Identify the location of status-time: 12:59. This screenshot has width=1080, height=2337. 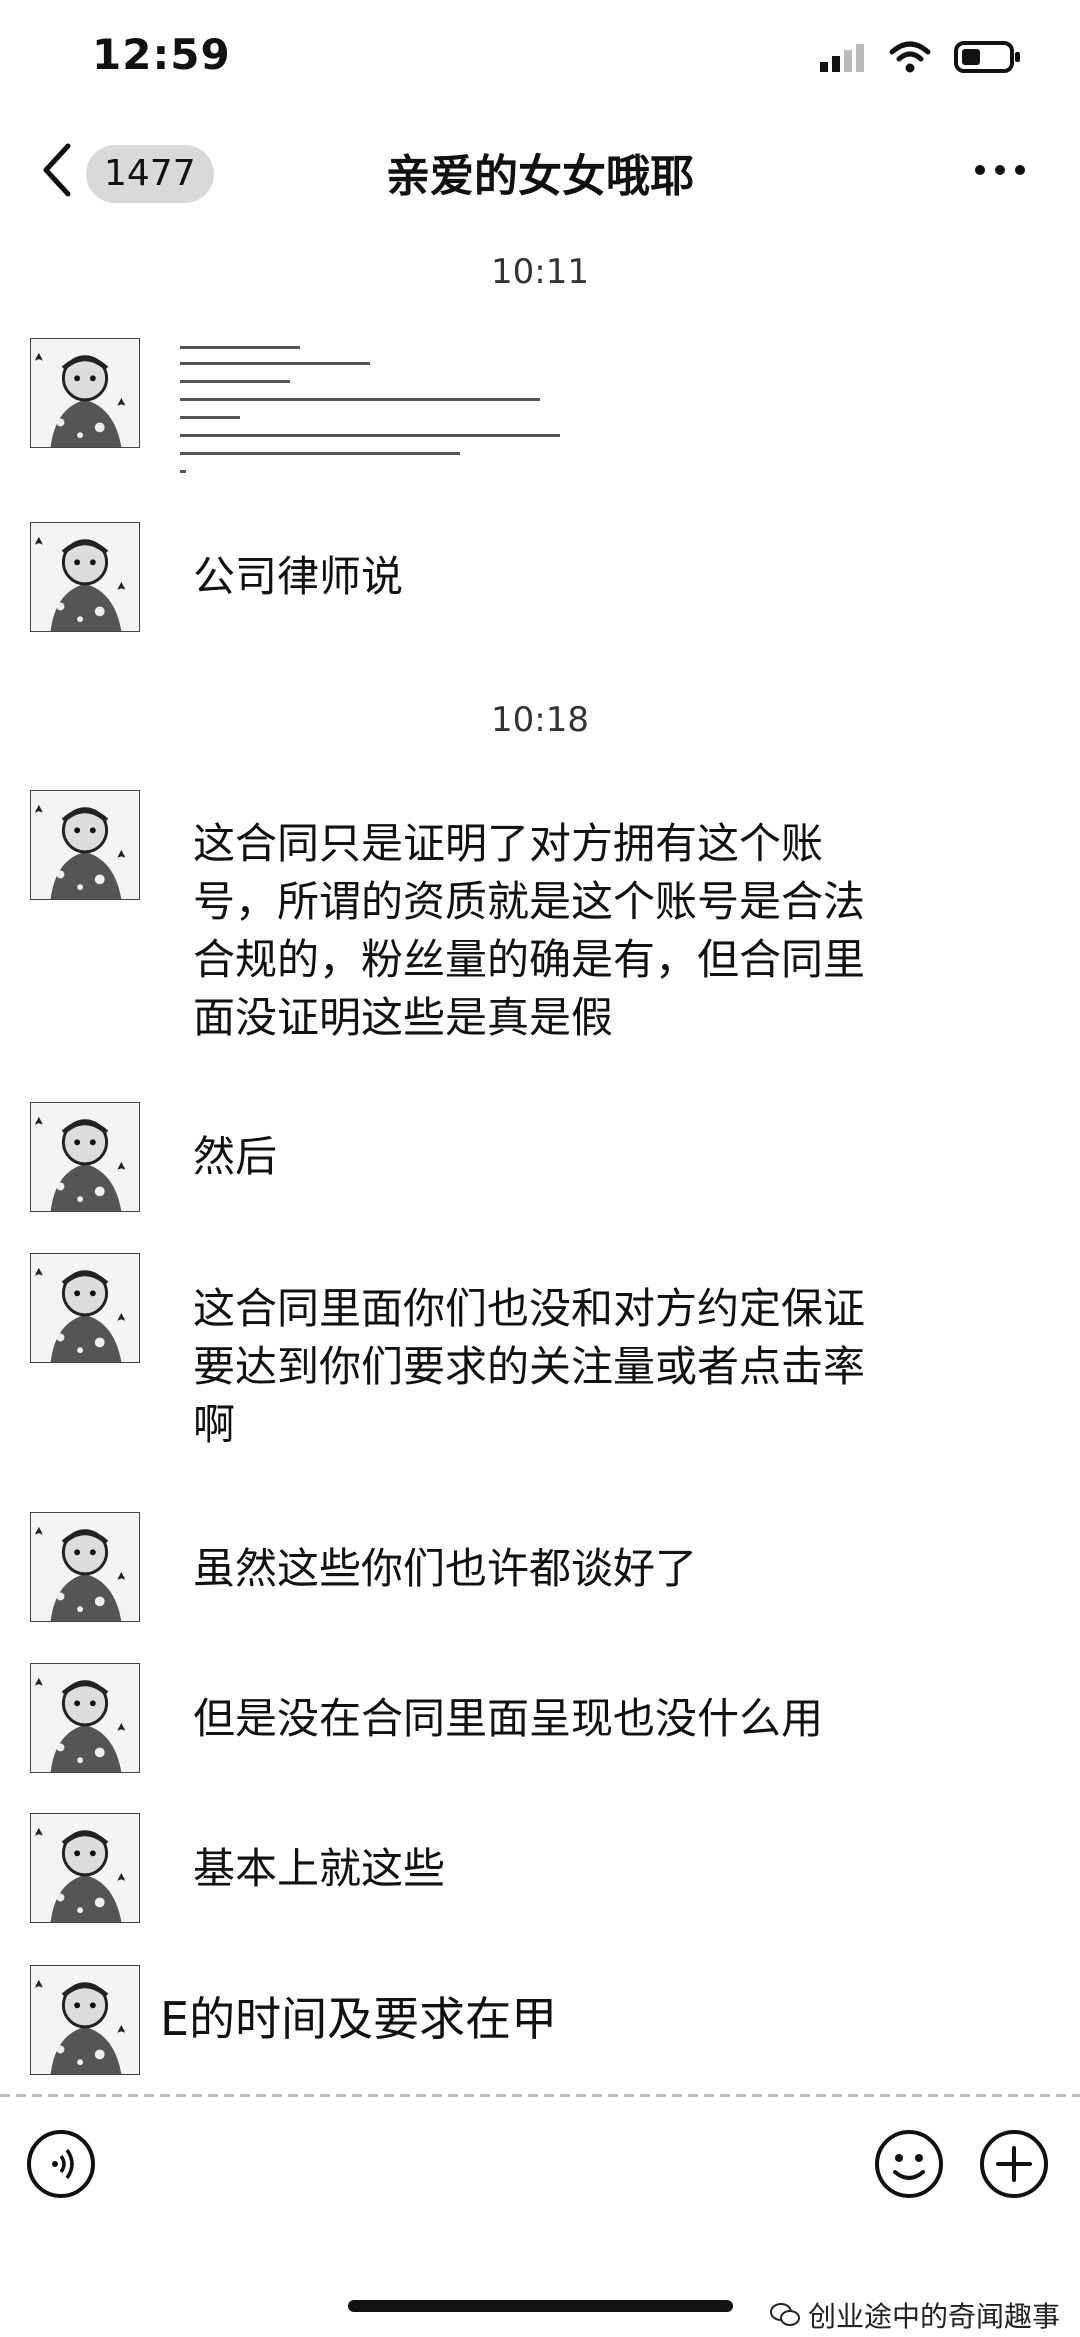
(161, 54).